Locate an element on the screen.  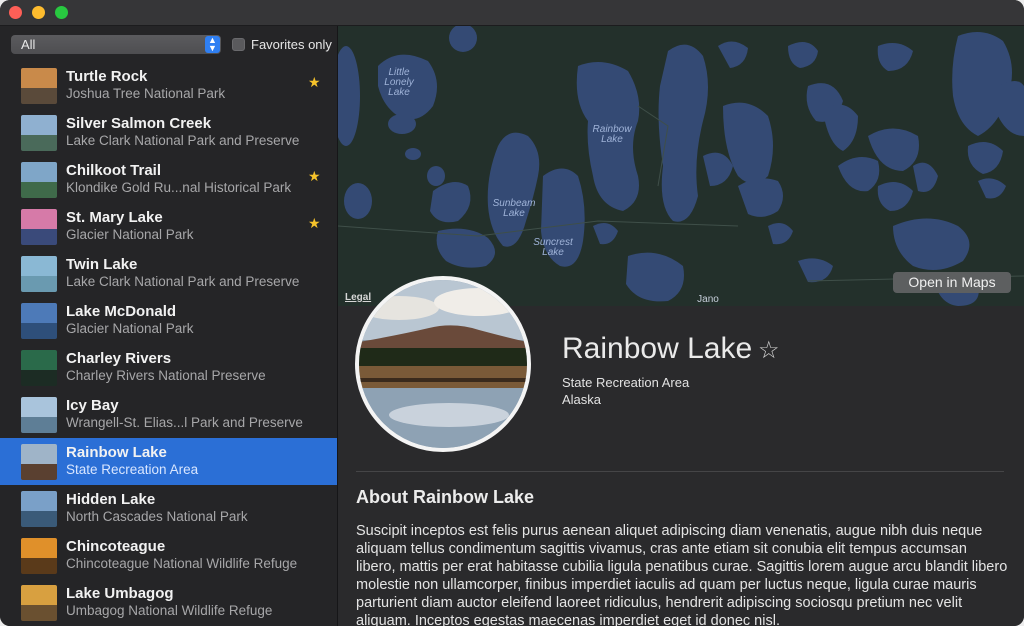
landmark-row: Hidden Lake North Cascades National Park is located at coordinates (168, 508).